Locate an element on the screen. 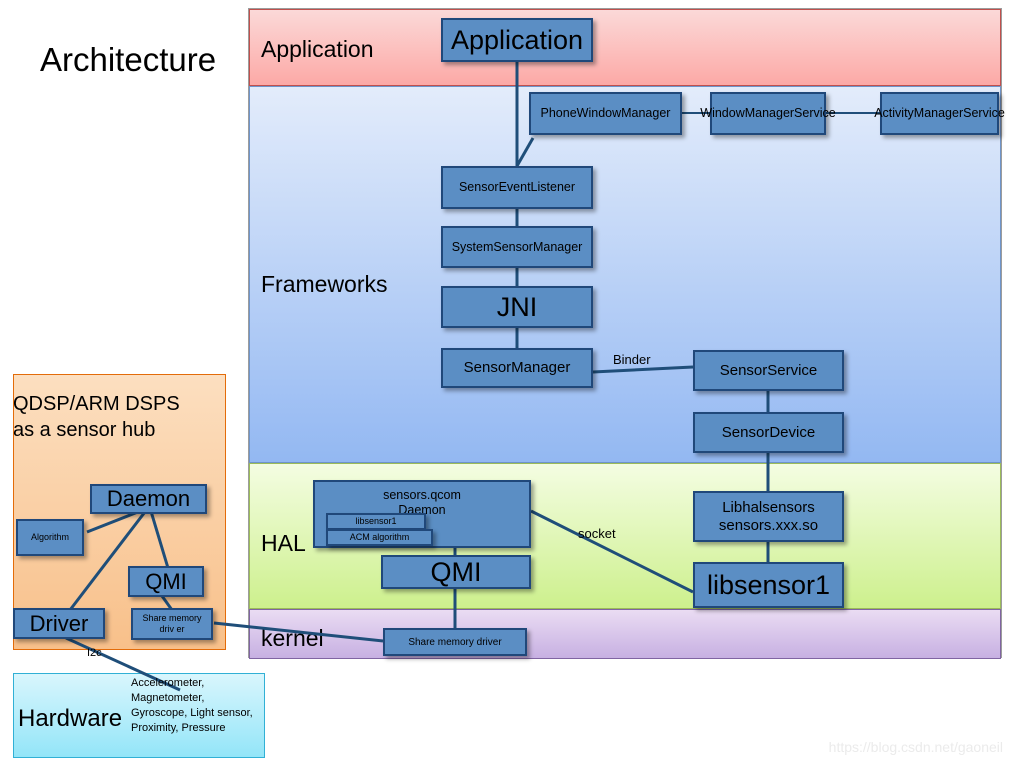 The width and height of the screenshot is (1027, 767). node-libsensor1-nested-label: libsensor1 is located at coordinates (376, 521).